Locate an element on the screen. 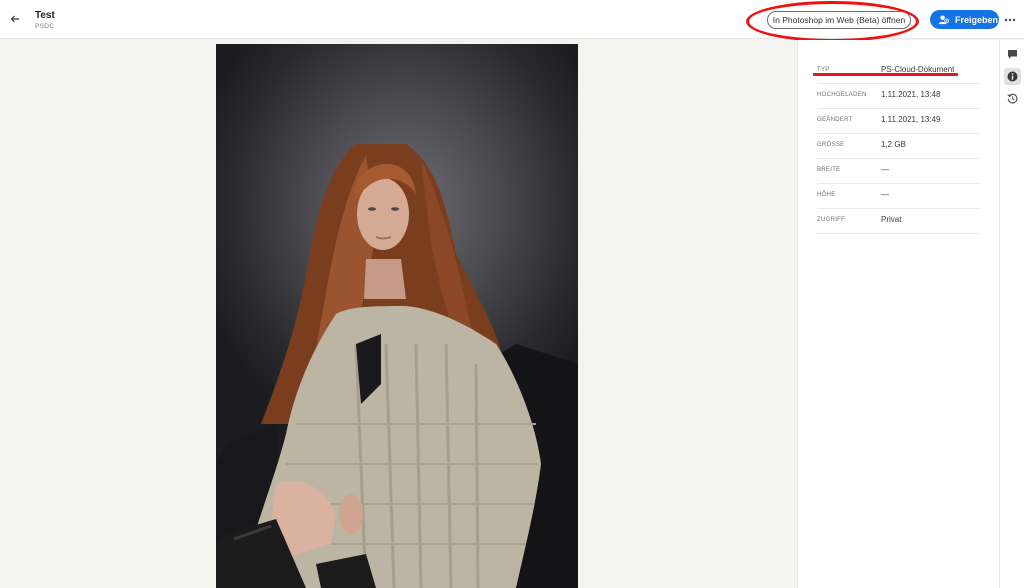 The width and height of the screenshot is (1024, 588). side-rail is located at coordinates (1011, 314).